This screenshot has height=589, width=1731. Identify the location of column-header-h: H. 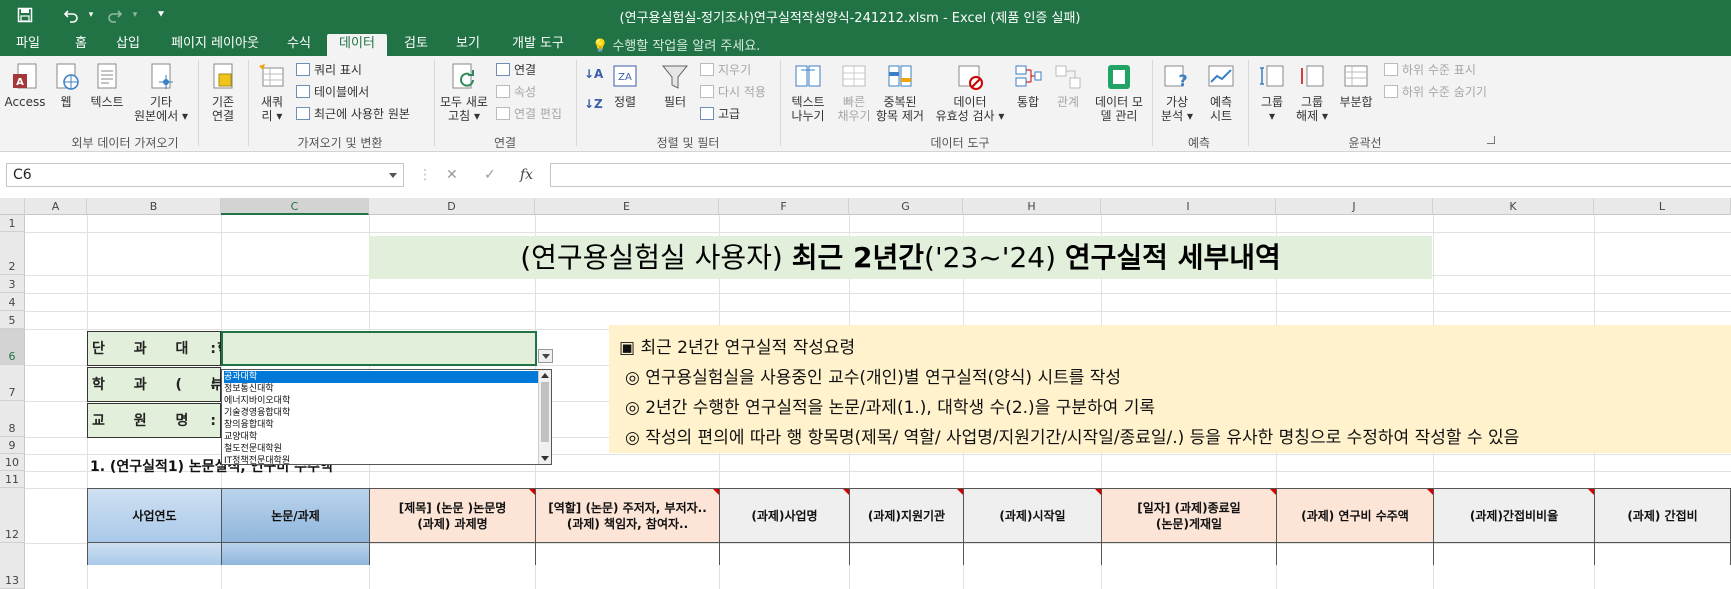
(1032, 206).